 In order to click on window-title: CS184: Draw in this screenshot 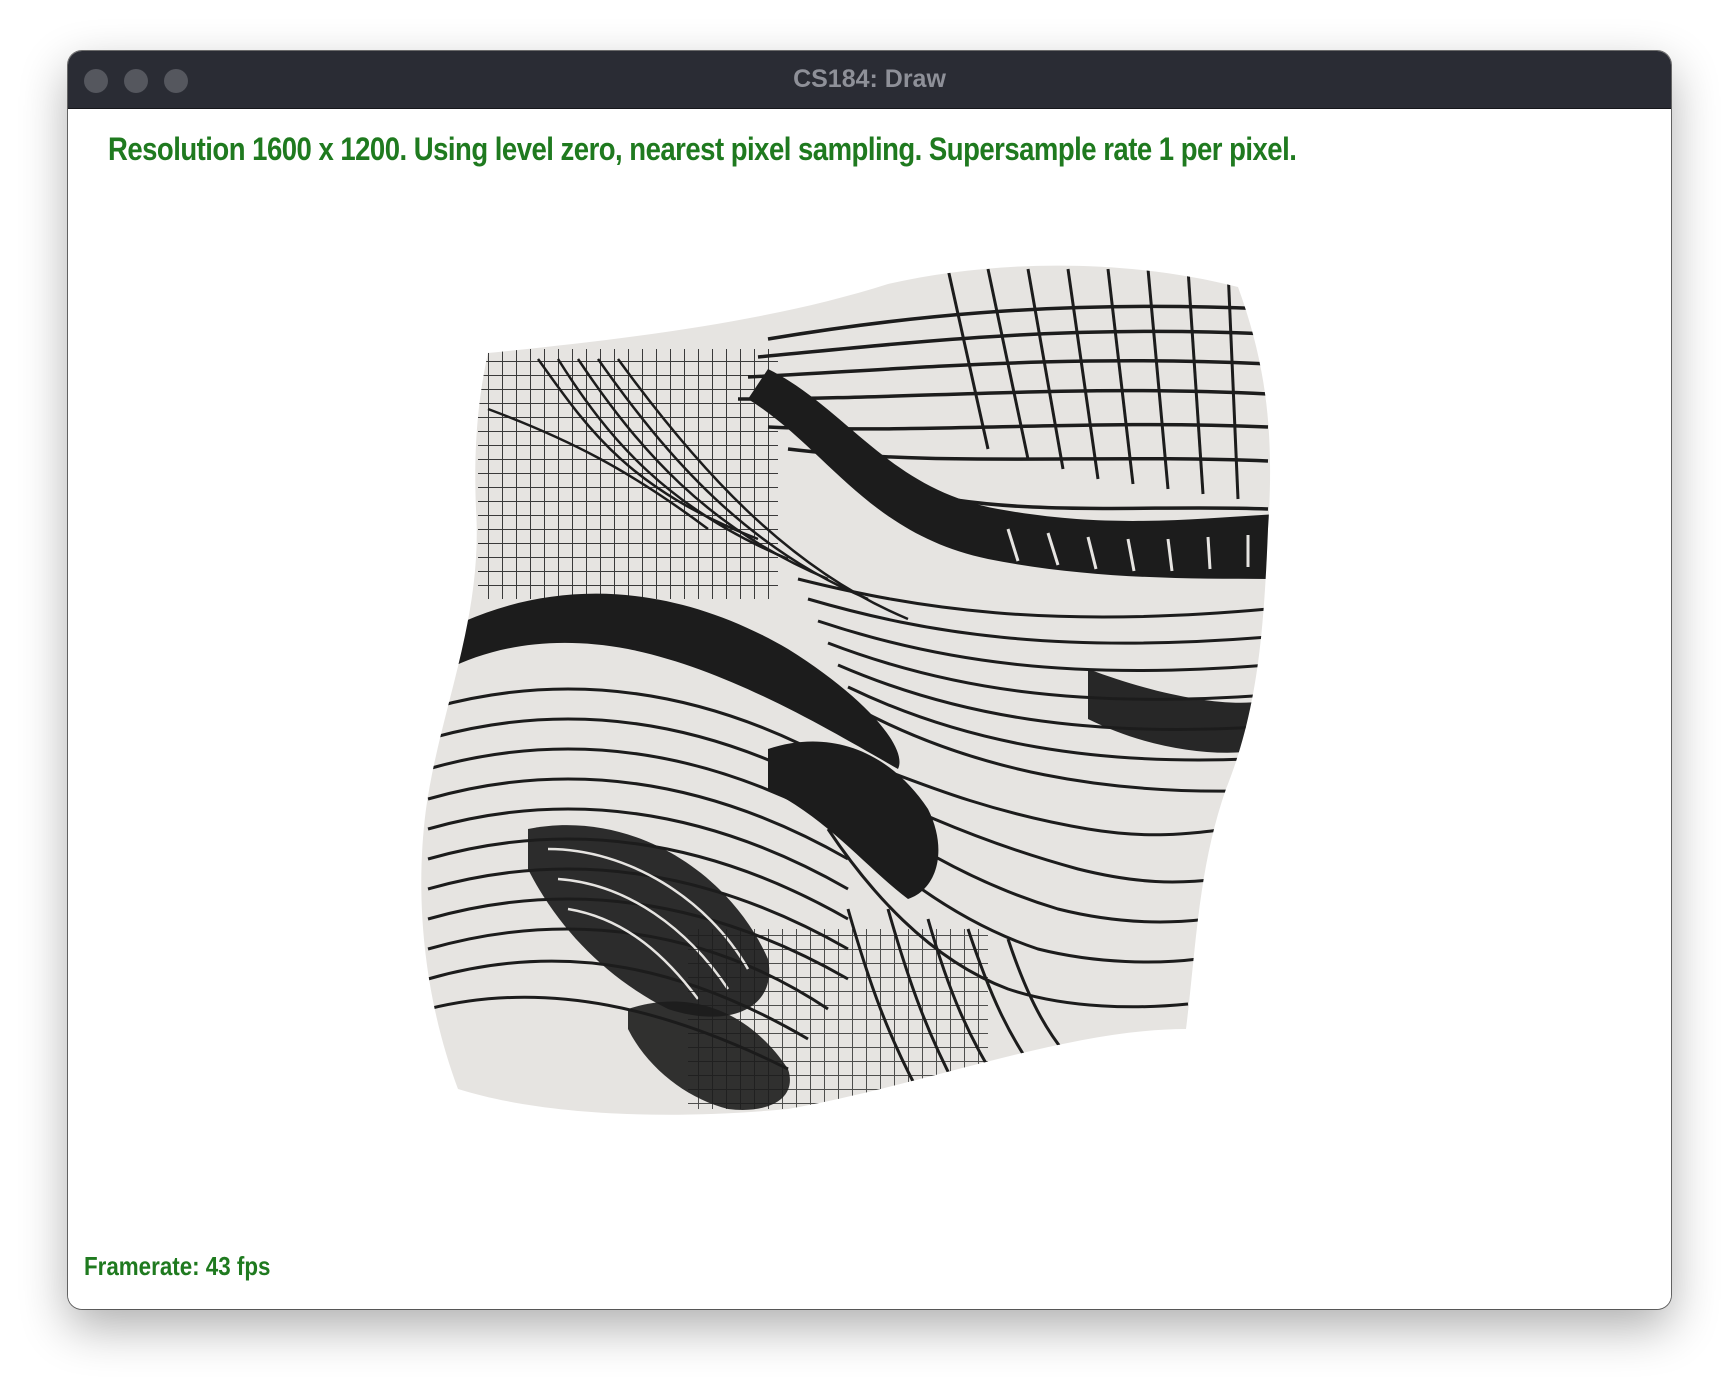, I will do `click(869, 79)`.